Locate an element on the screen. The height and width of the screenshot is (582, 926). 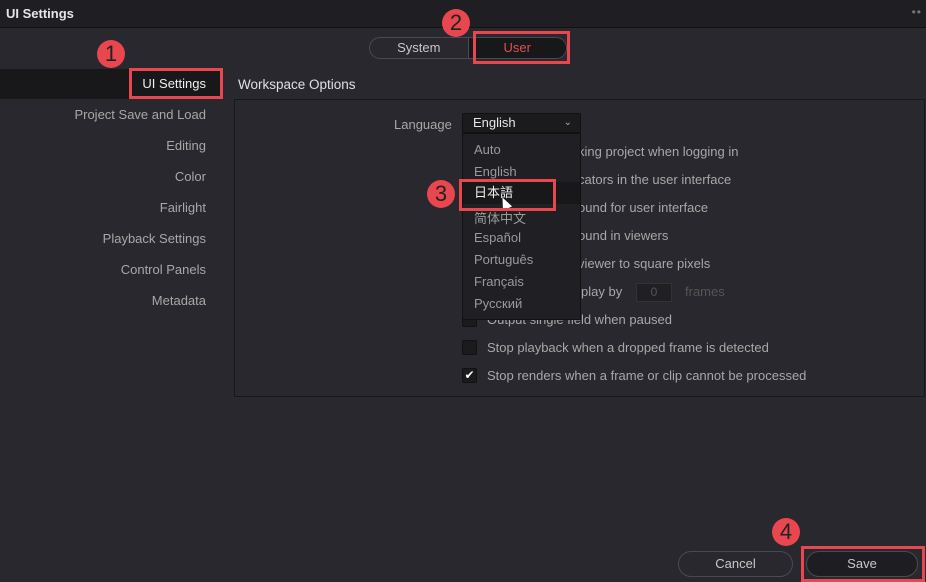
language-select: English ⌄ is located at coordinates (521, 123).